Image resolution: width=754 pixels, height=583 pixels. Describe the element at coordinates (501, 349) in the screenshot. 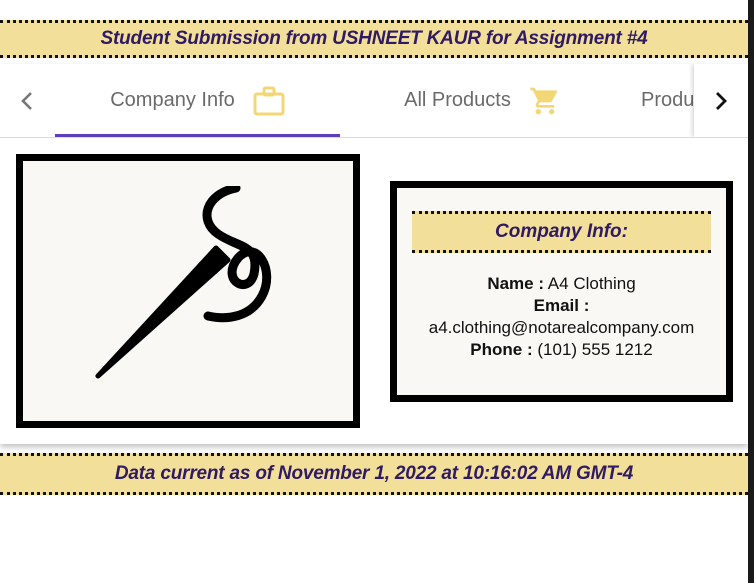

I see `phone-label: Phone :` at that location.